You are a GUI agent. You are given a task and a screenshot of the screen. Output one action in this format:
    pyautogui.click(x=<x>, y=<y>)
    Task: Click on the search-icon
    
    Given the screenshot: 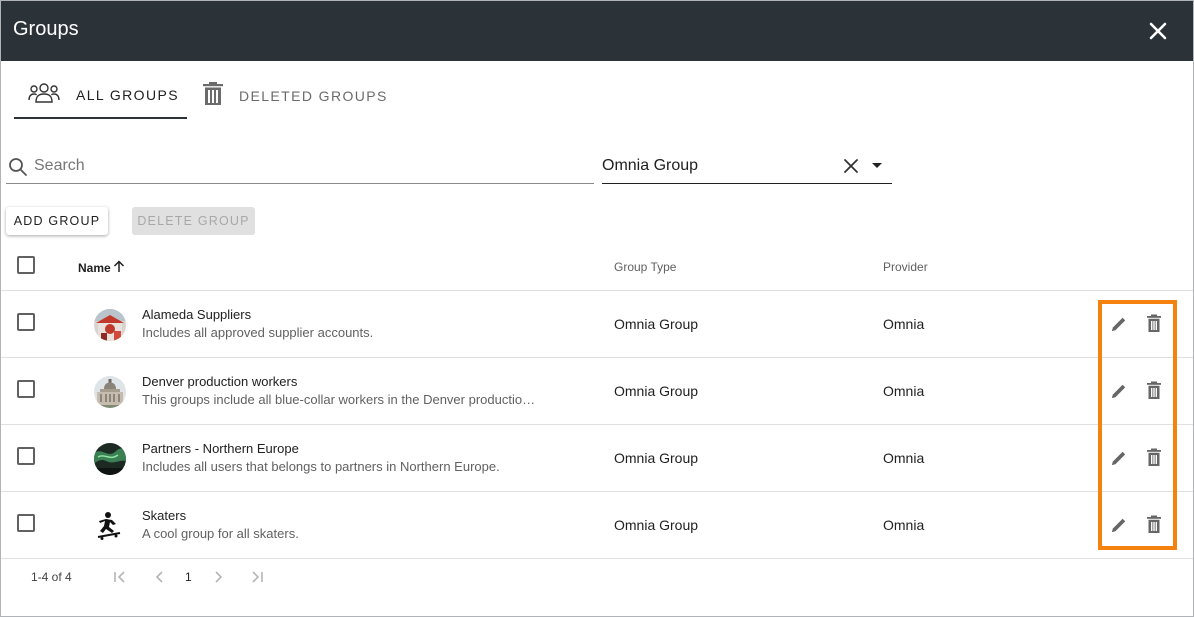 What is the action you would take?
    pyautogui.click(x=18, y=169)
    